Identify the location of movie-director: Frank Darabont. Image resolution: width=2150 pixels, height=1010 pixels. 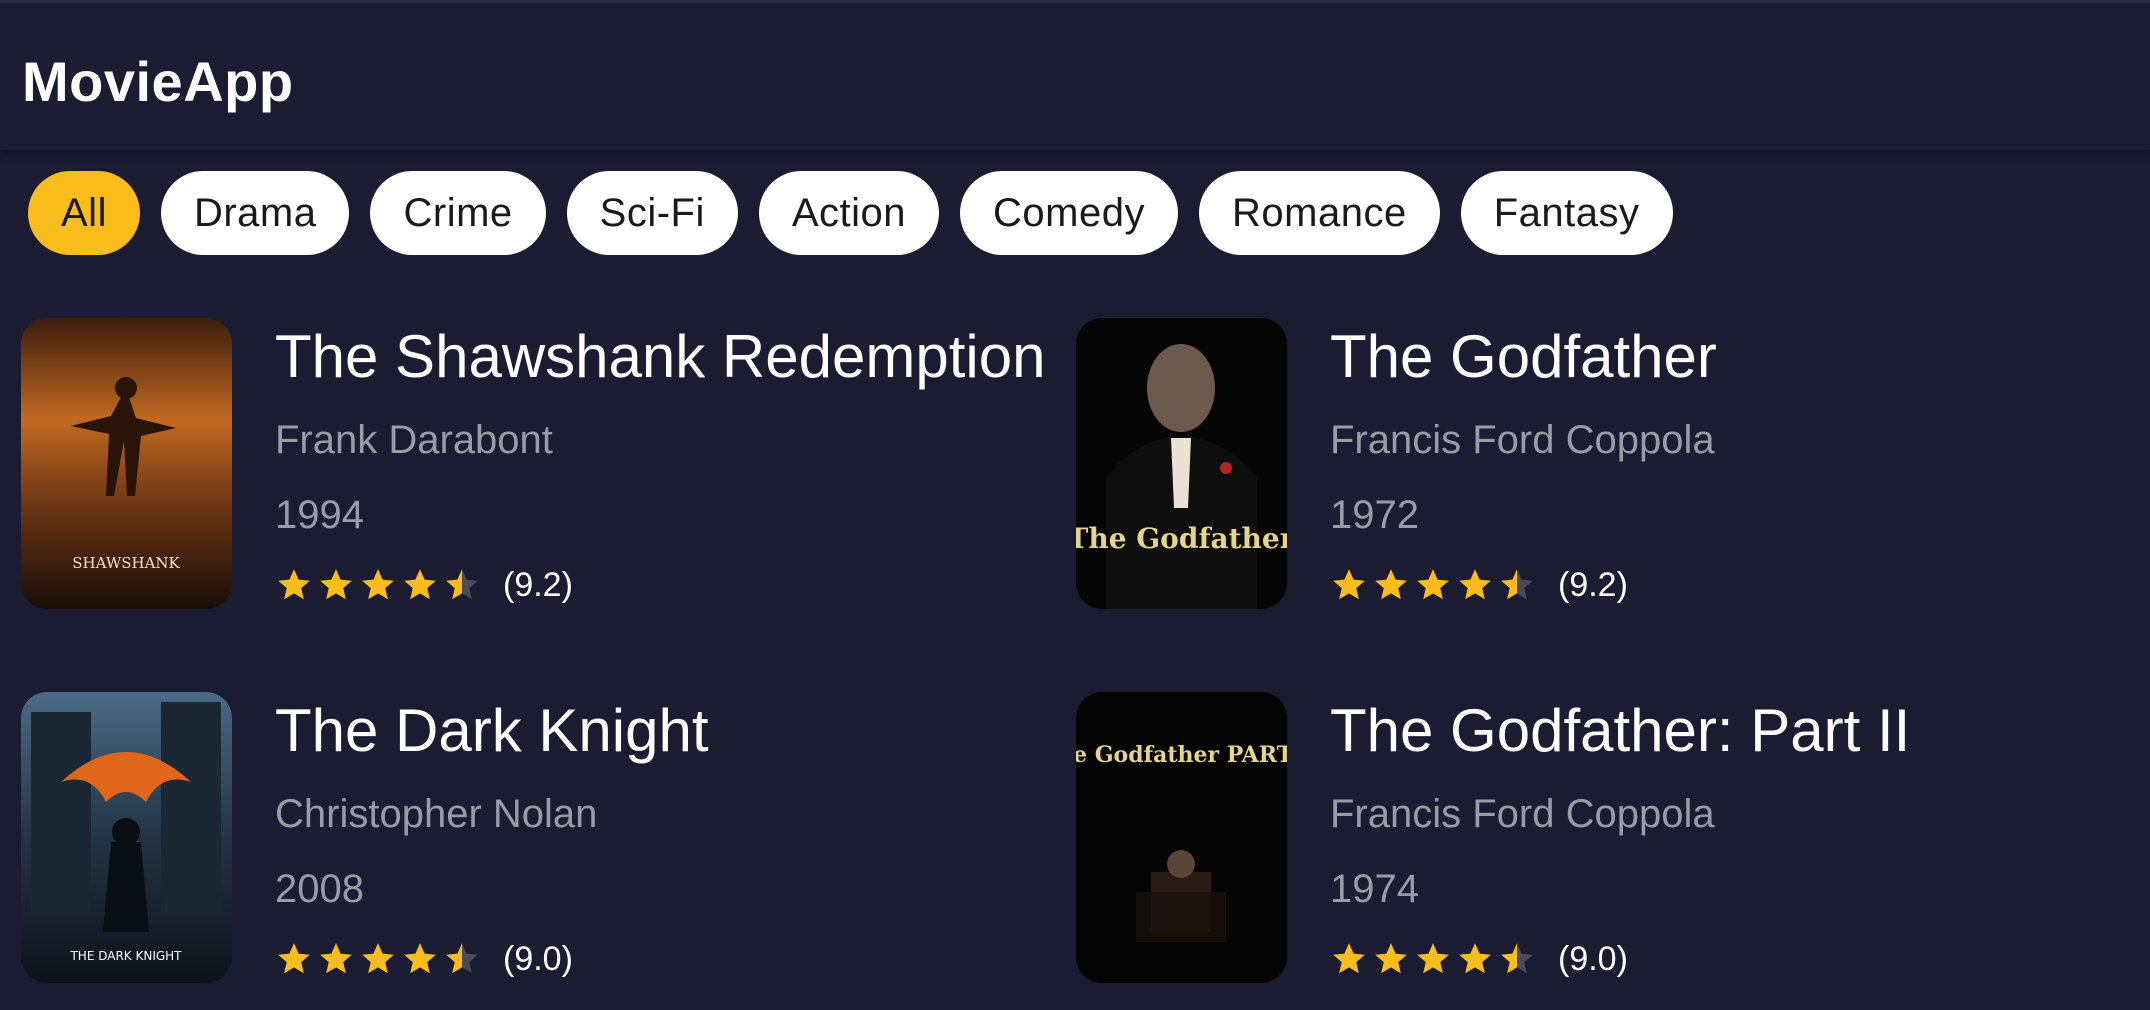
(414, 440).